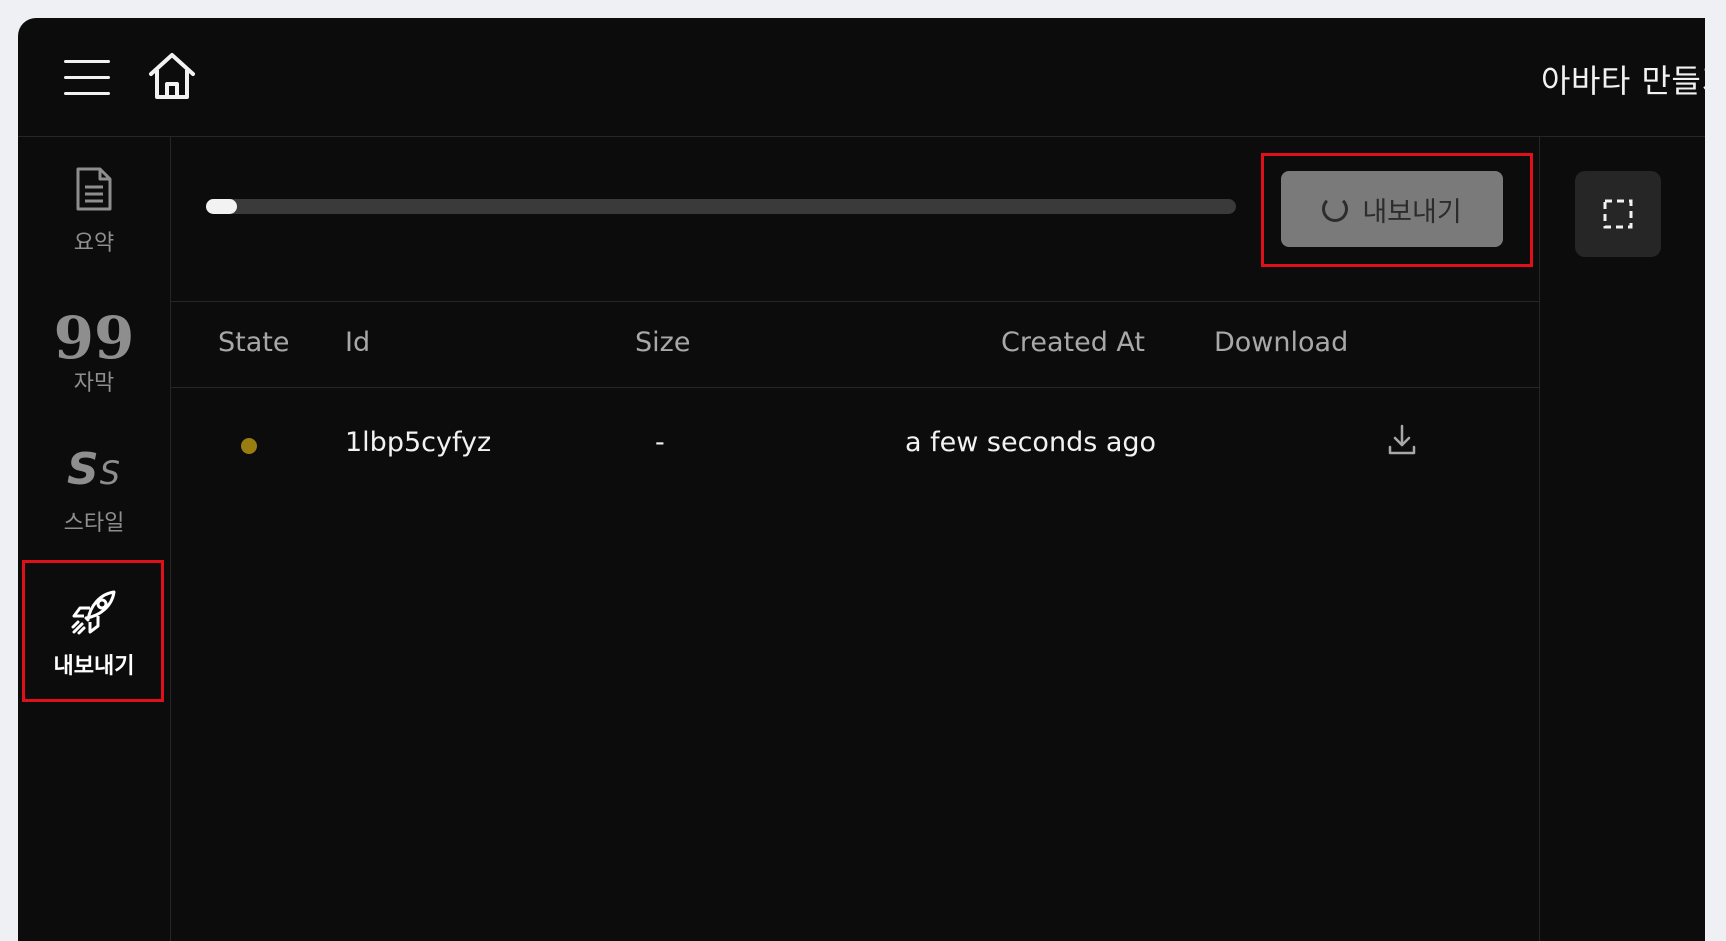 This screenshot has width=1726, height=941. What do you see at coordinates (1335, 209) in the screenshot?
I see `spinner-icon` at bounding box center [1335, 209].